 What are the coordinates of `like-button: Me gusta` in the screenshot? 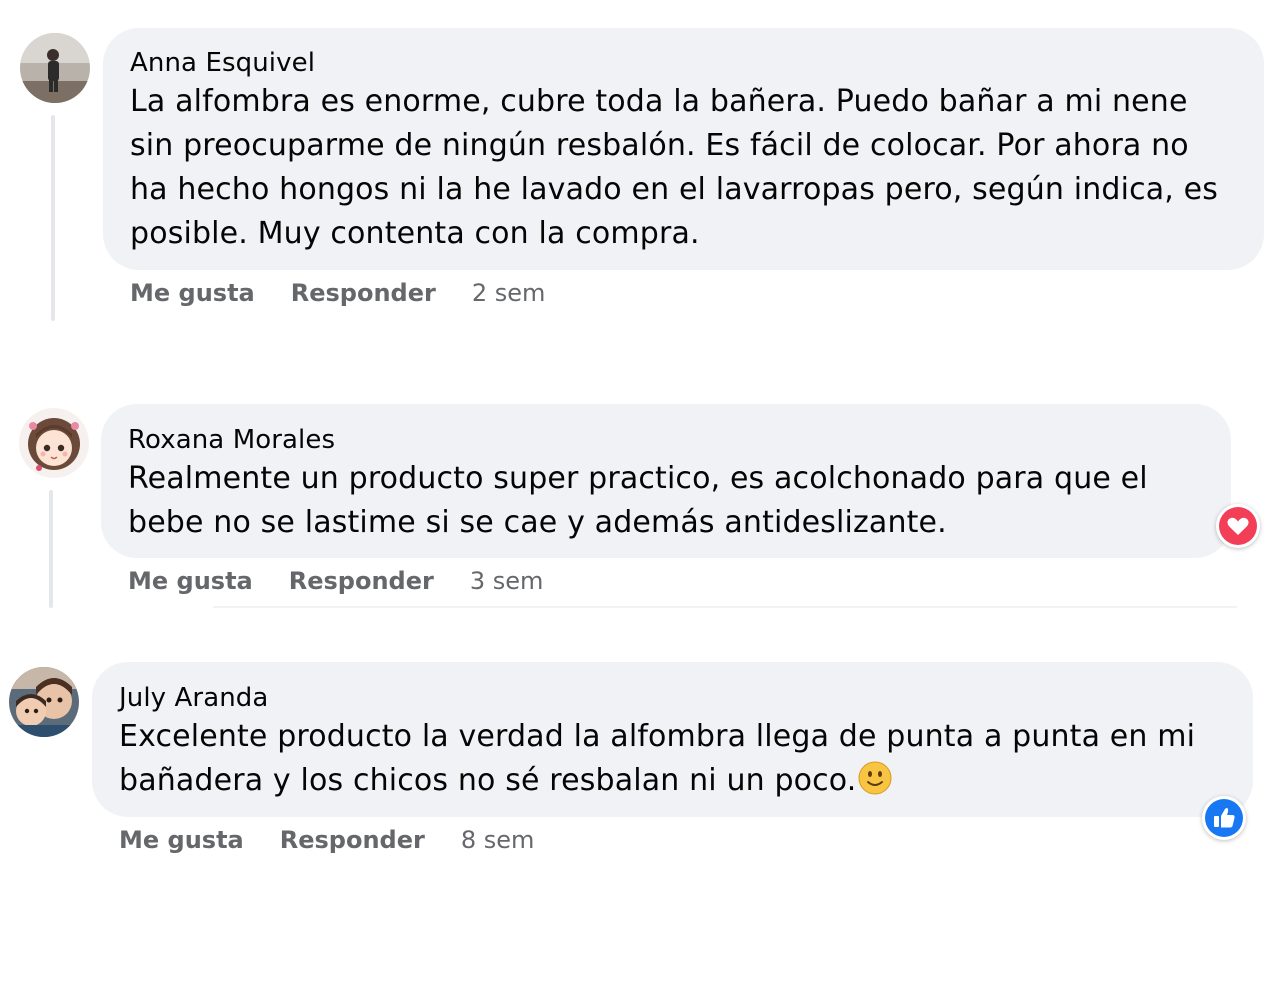 It's located at (181, 840).